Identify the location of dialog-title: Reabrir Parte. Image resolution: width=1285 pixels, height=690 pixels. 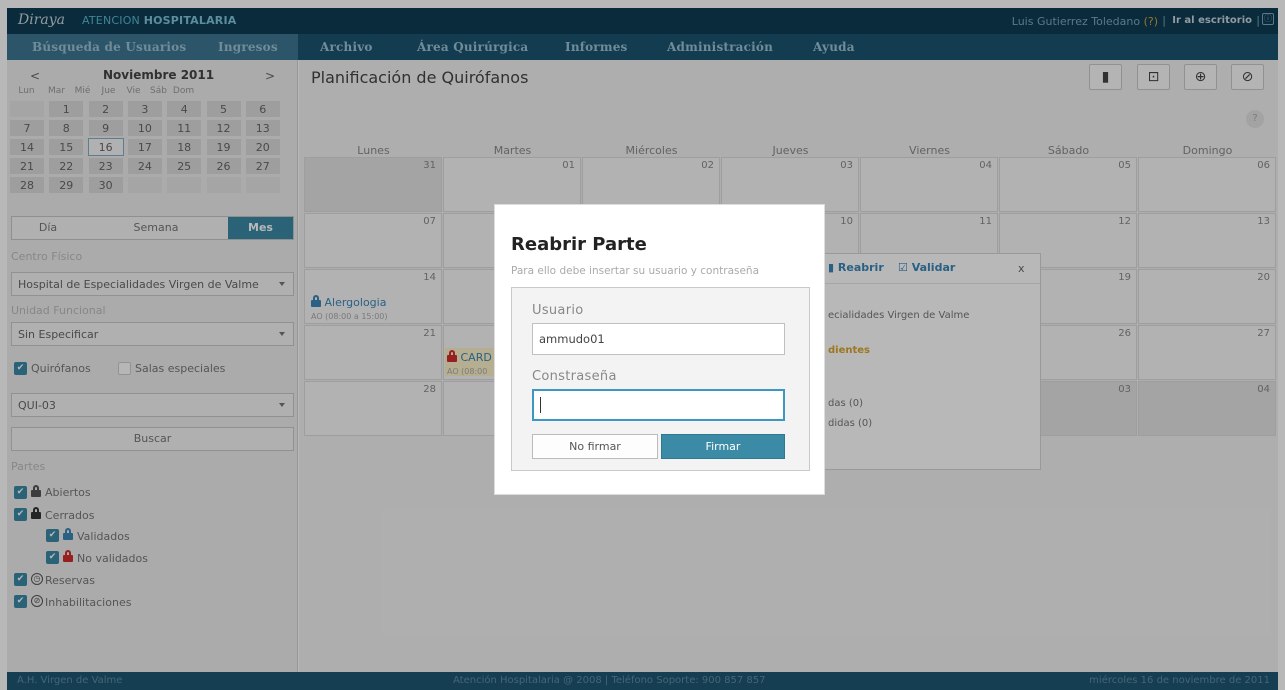
(579, 244).